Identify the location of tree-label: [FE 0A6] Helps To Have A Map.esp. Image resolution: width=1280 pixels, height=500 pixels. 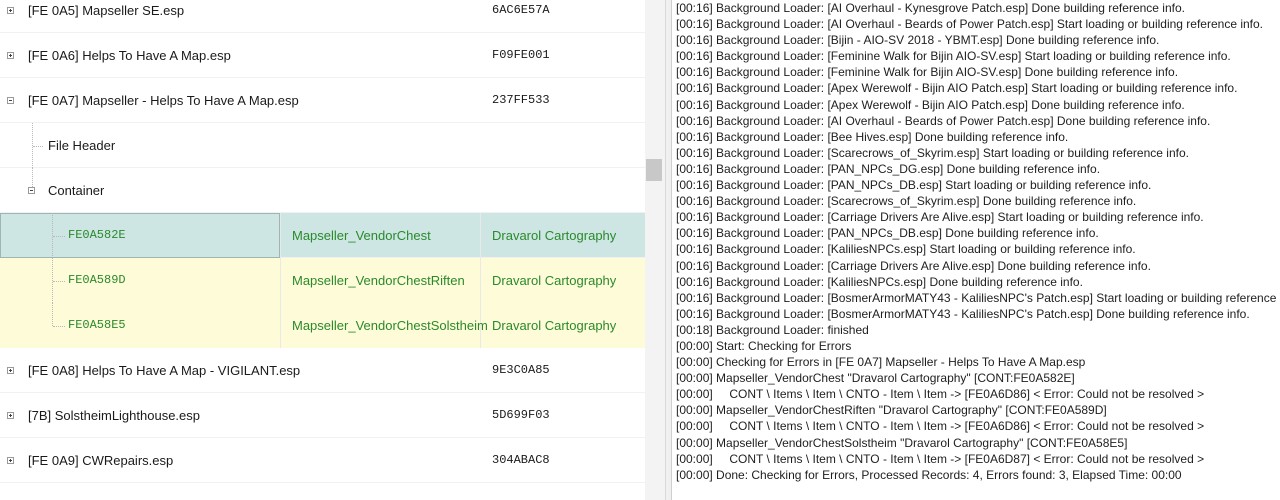
(129, 55).